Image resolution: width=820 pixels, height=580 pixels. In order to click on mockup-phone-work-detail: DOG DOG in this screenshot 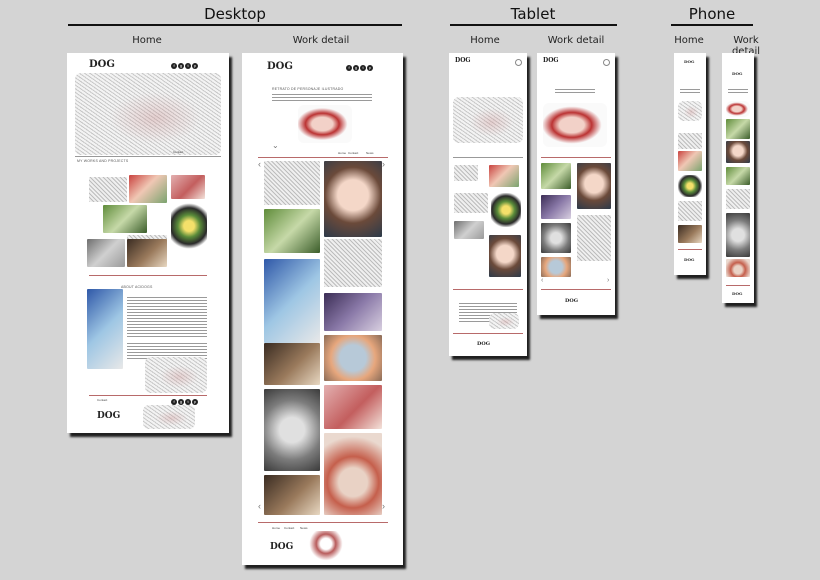, I will do `click(738, 178)`.